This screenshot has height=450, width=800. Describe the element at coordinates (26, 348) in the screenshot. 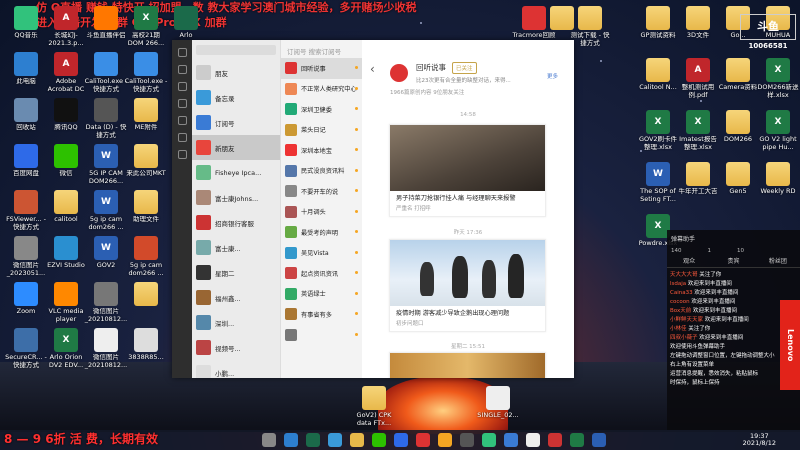

I see `desktop-icon: SecureCR... - 快捷方式` at that location.